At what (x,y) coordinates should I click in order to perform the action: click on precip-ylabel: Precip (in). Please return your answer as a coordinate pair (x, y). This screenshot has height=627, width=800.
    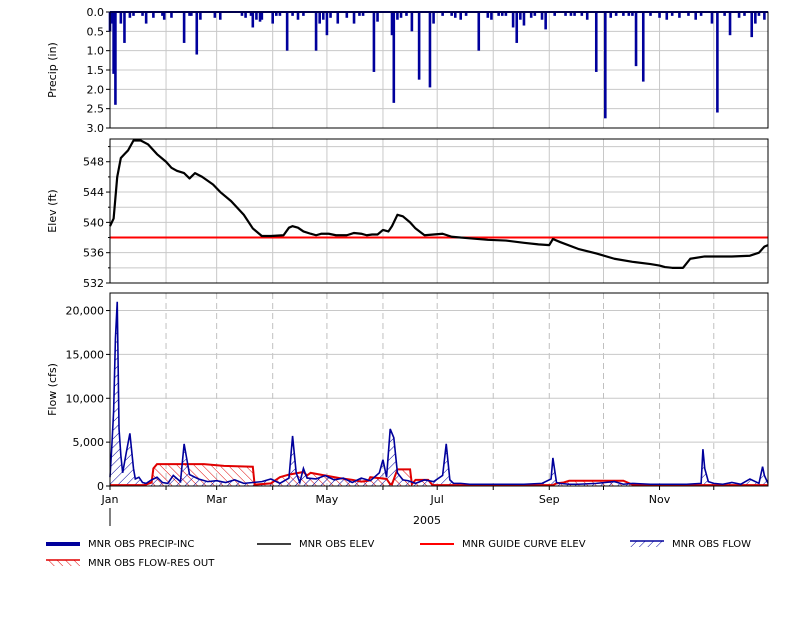
    Looking at the image, I should click on (52, 70).